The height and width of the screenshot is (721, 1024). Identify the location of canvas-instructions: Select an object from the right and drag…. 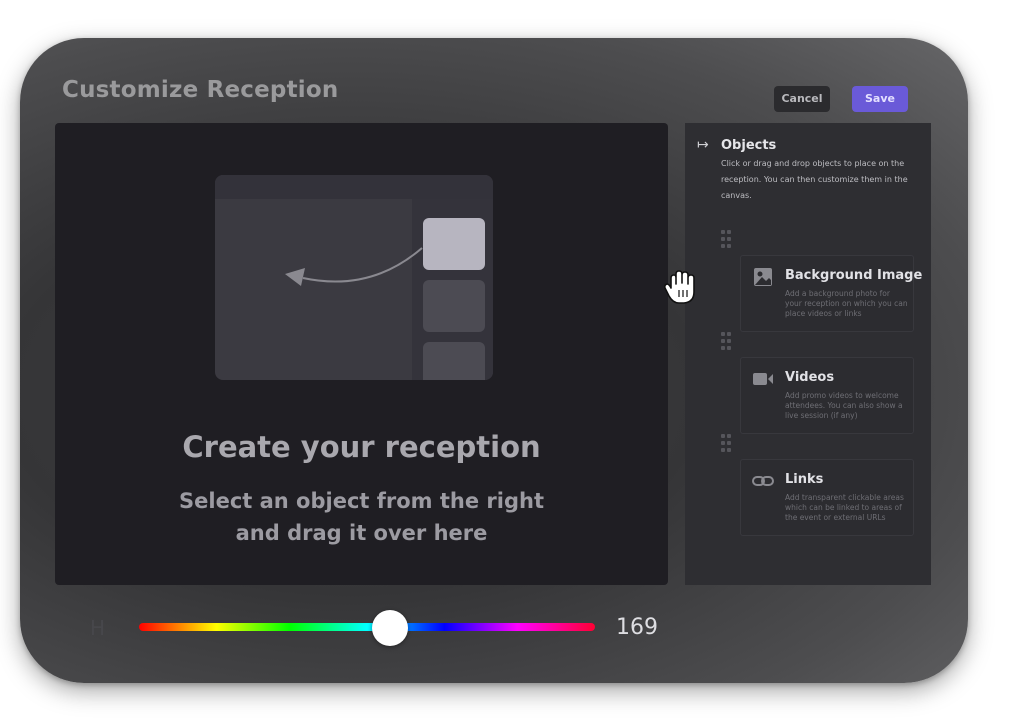
(361, 517).